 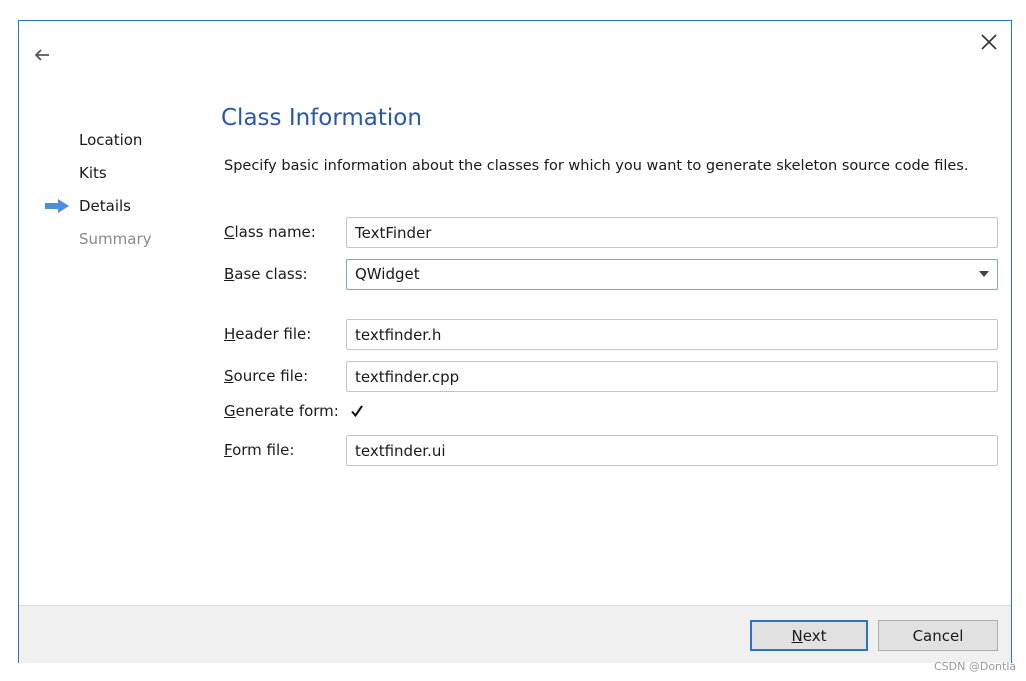 What do you see at coordinates (611, 415) in the screenshot?
I see `generate-form-row: Generate form:` at bounding box center [611, 415].